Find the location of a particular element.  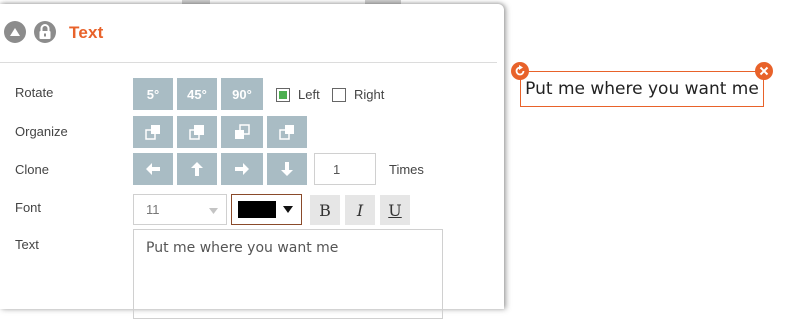

bring-forward-icon is located at coordinates (196, 132).